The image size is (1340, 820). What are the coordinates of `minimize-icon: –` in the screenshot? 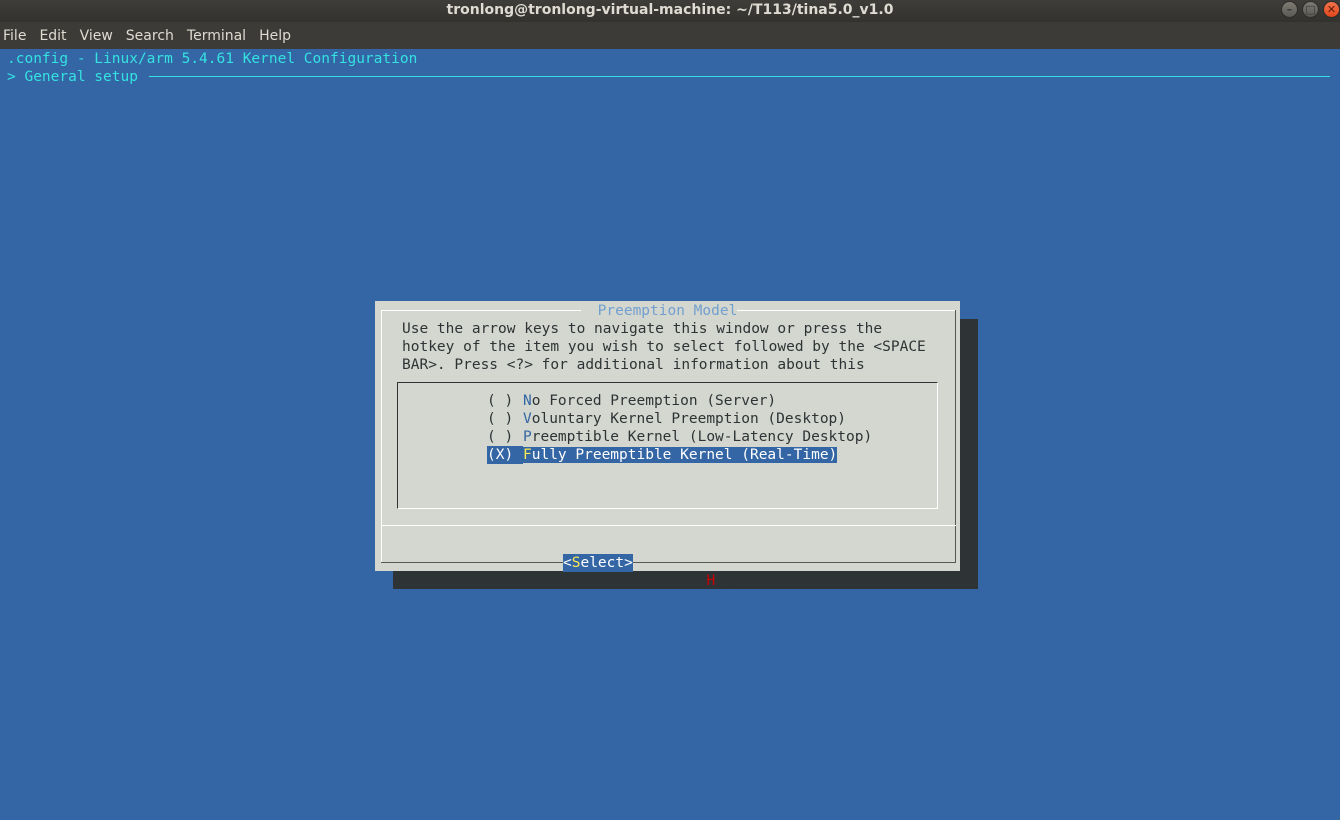 It's located at (1289, 9).